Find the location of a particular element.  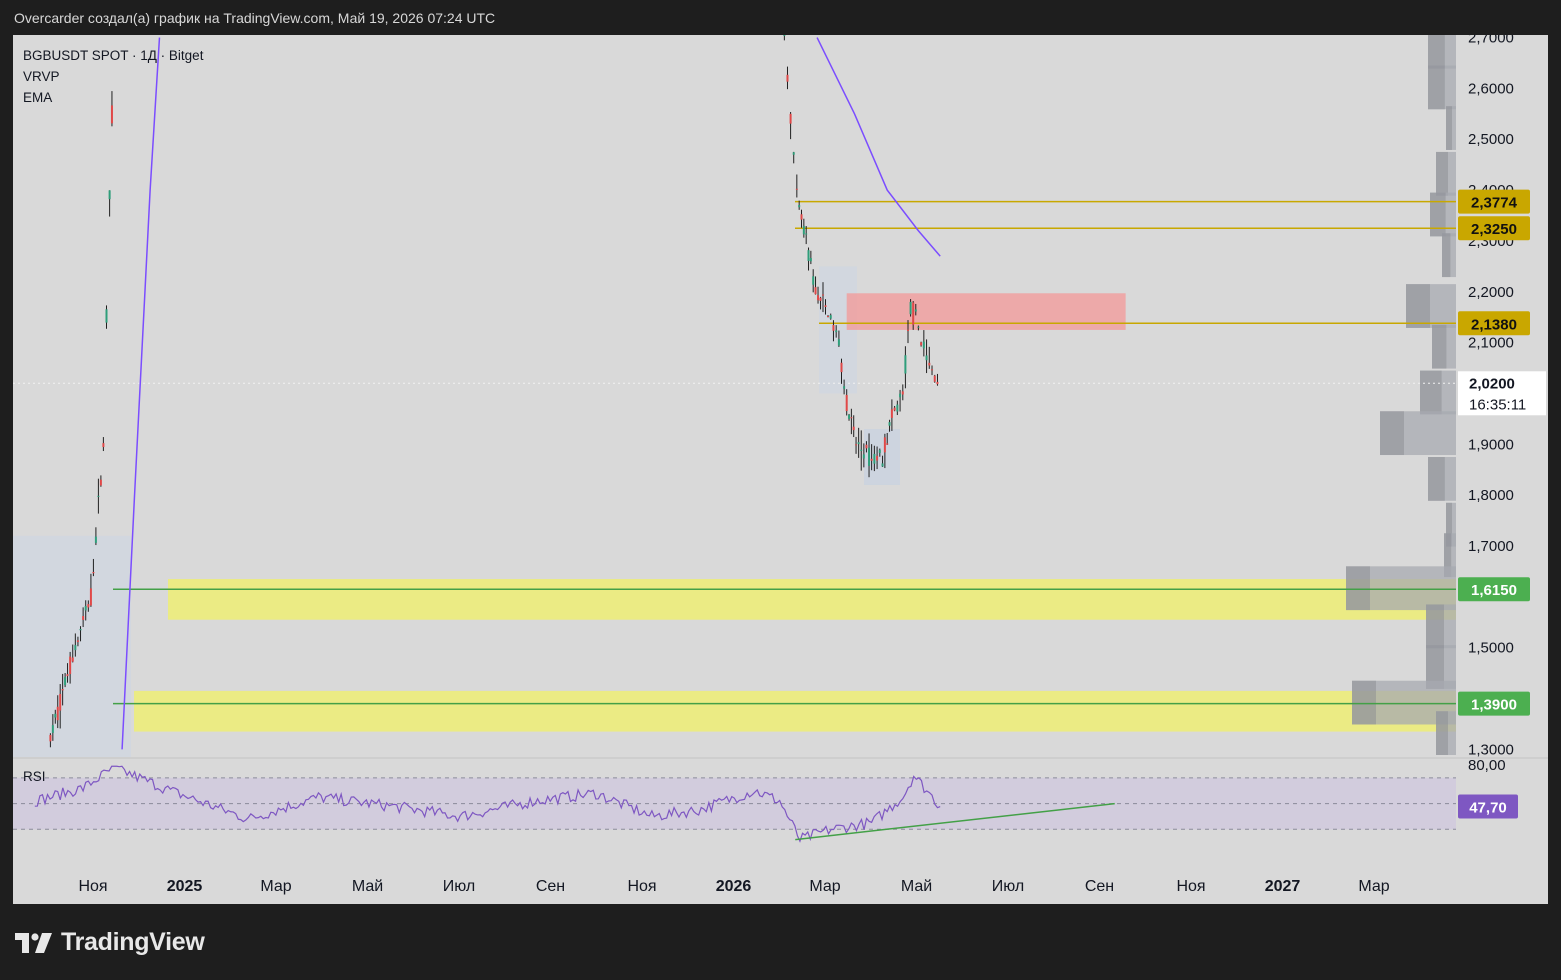

indicator-vrvp: VRVP is located at coordinates (113, 76).